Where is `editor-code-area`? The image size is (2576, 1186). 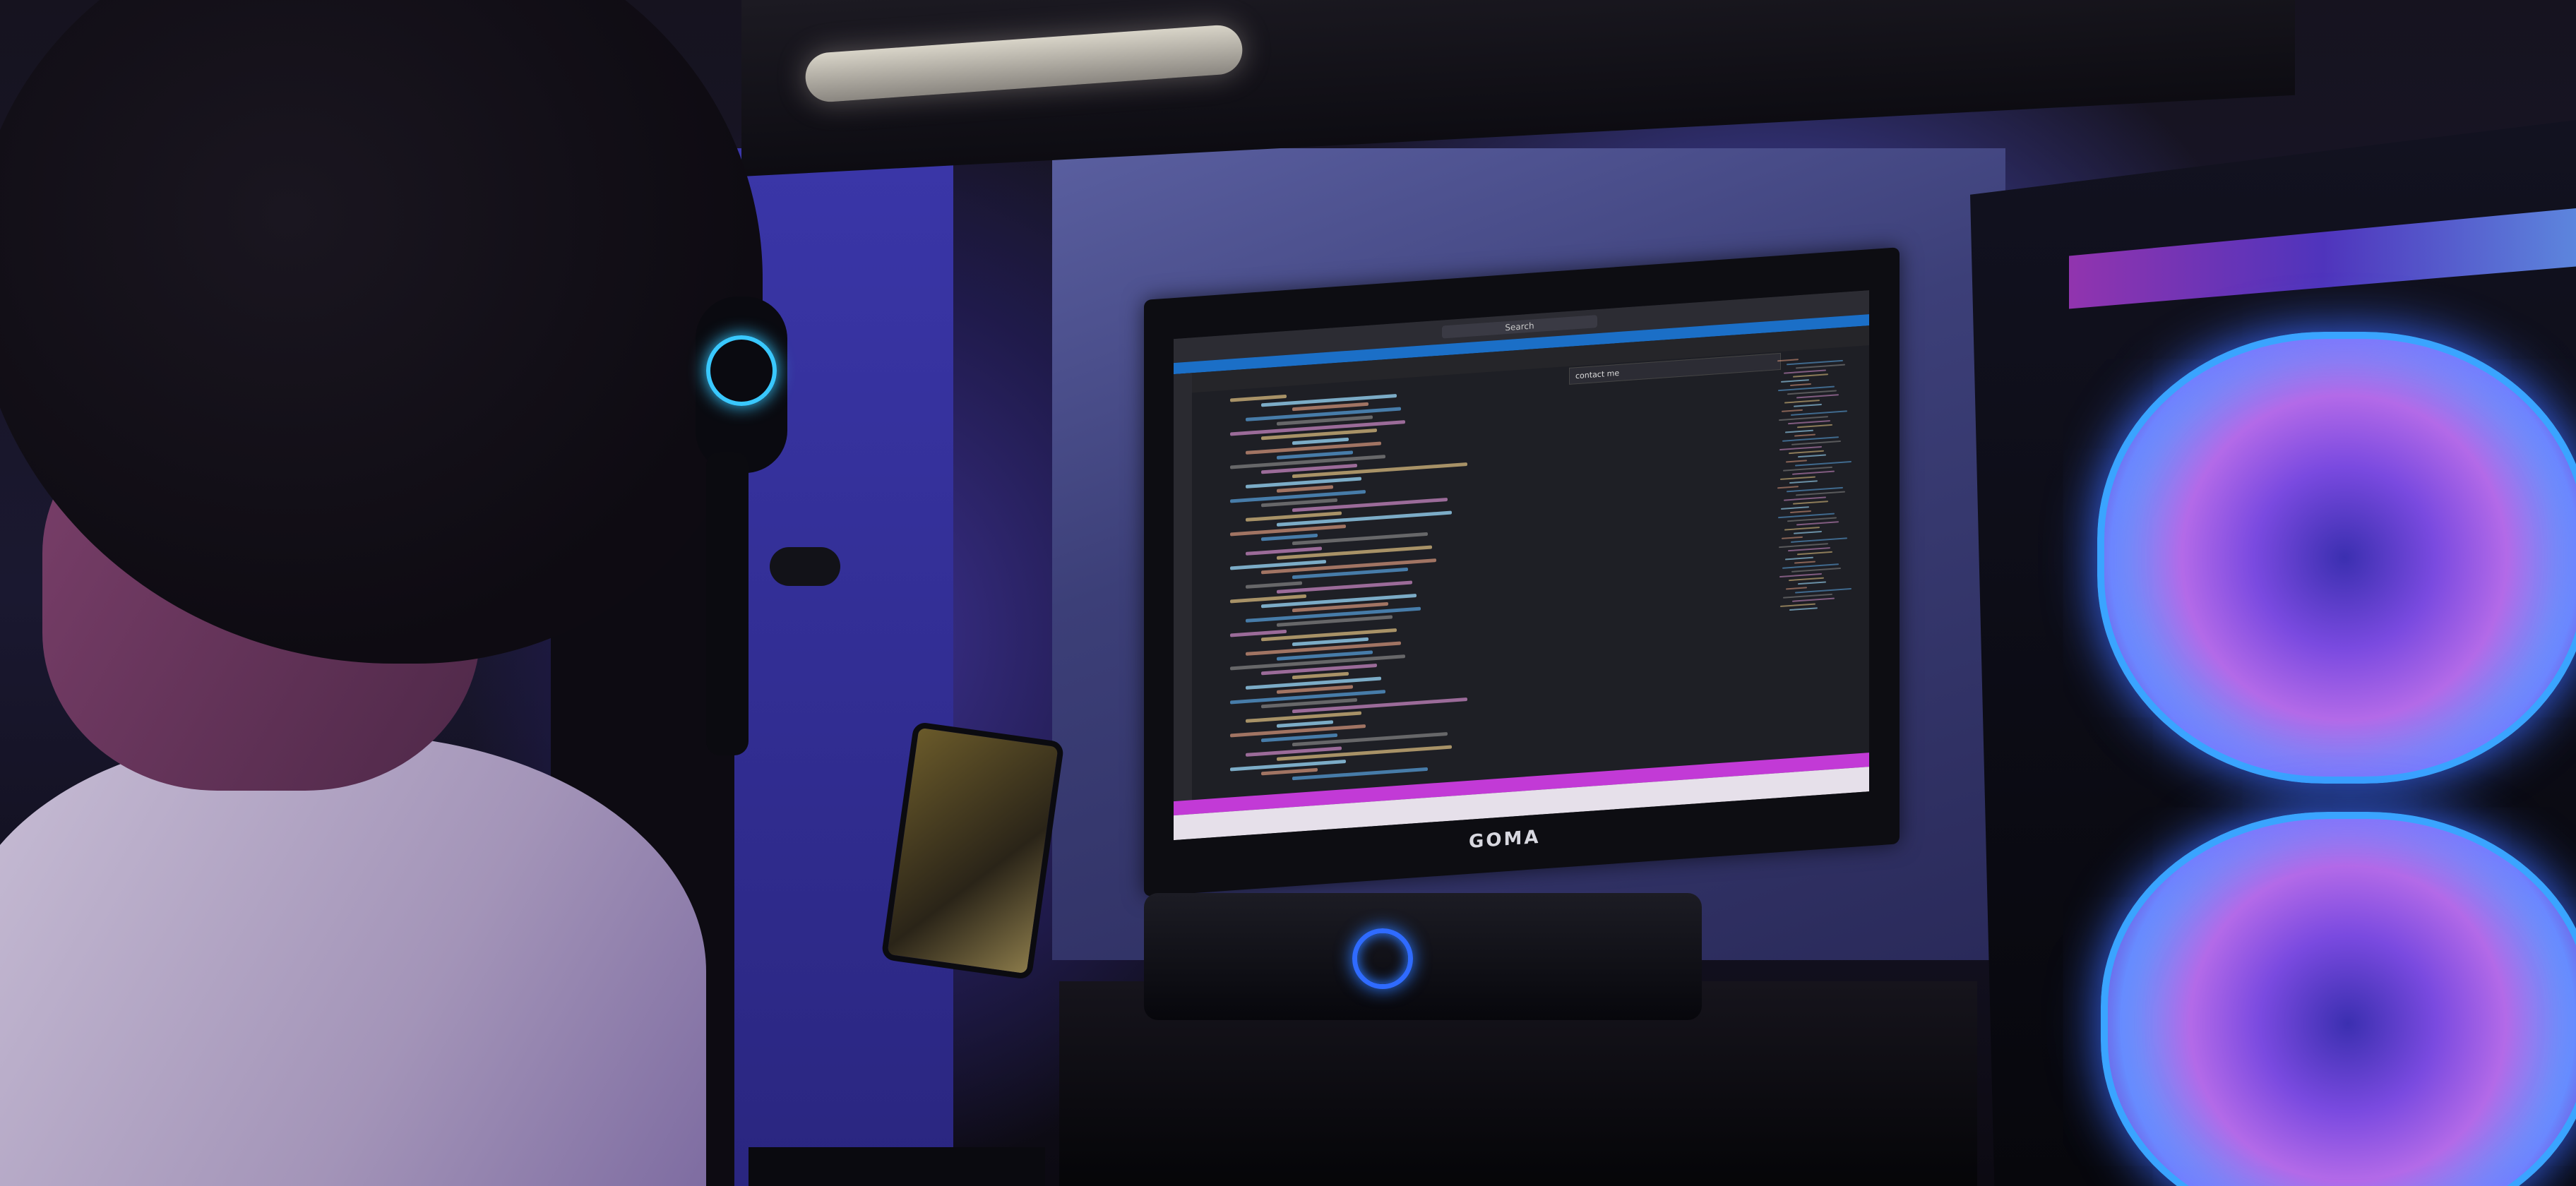
editor-code-area is located at coordinates (1484, 578).